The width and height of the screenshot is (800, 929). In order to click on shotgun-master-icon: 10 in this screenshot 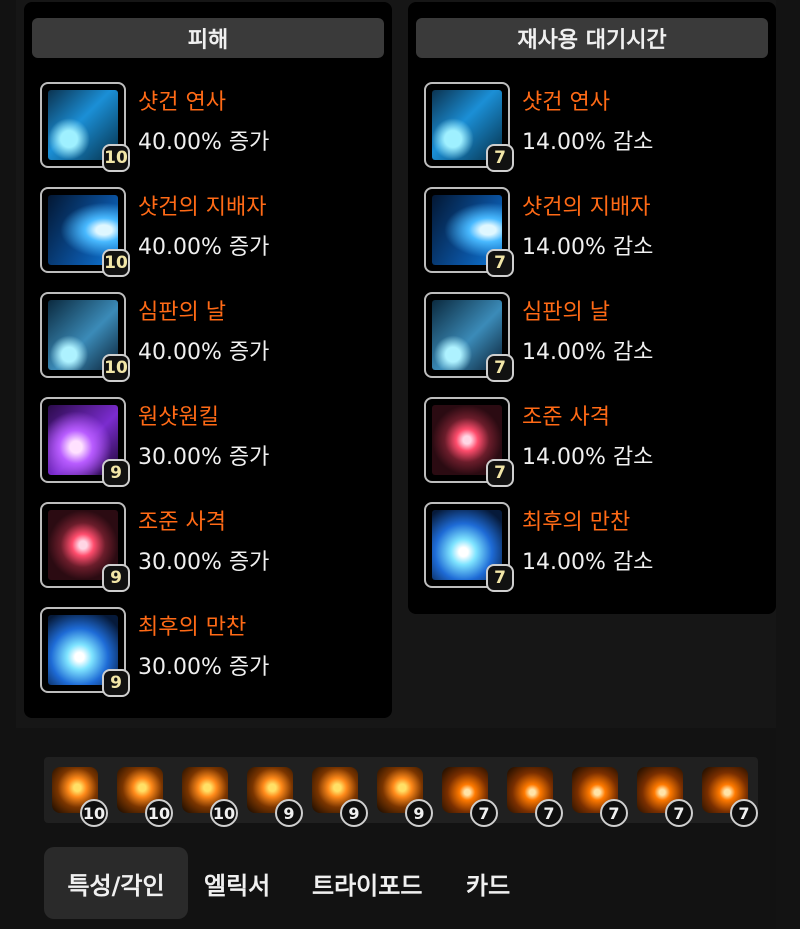, I will do `click(85, 232)`.